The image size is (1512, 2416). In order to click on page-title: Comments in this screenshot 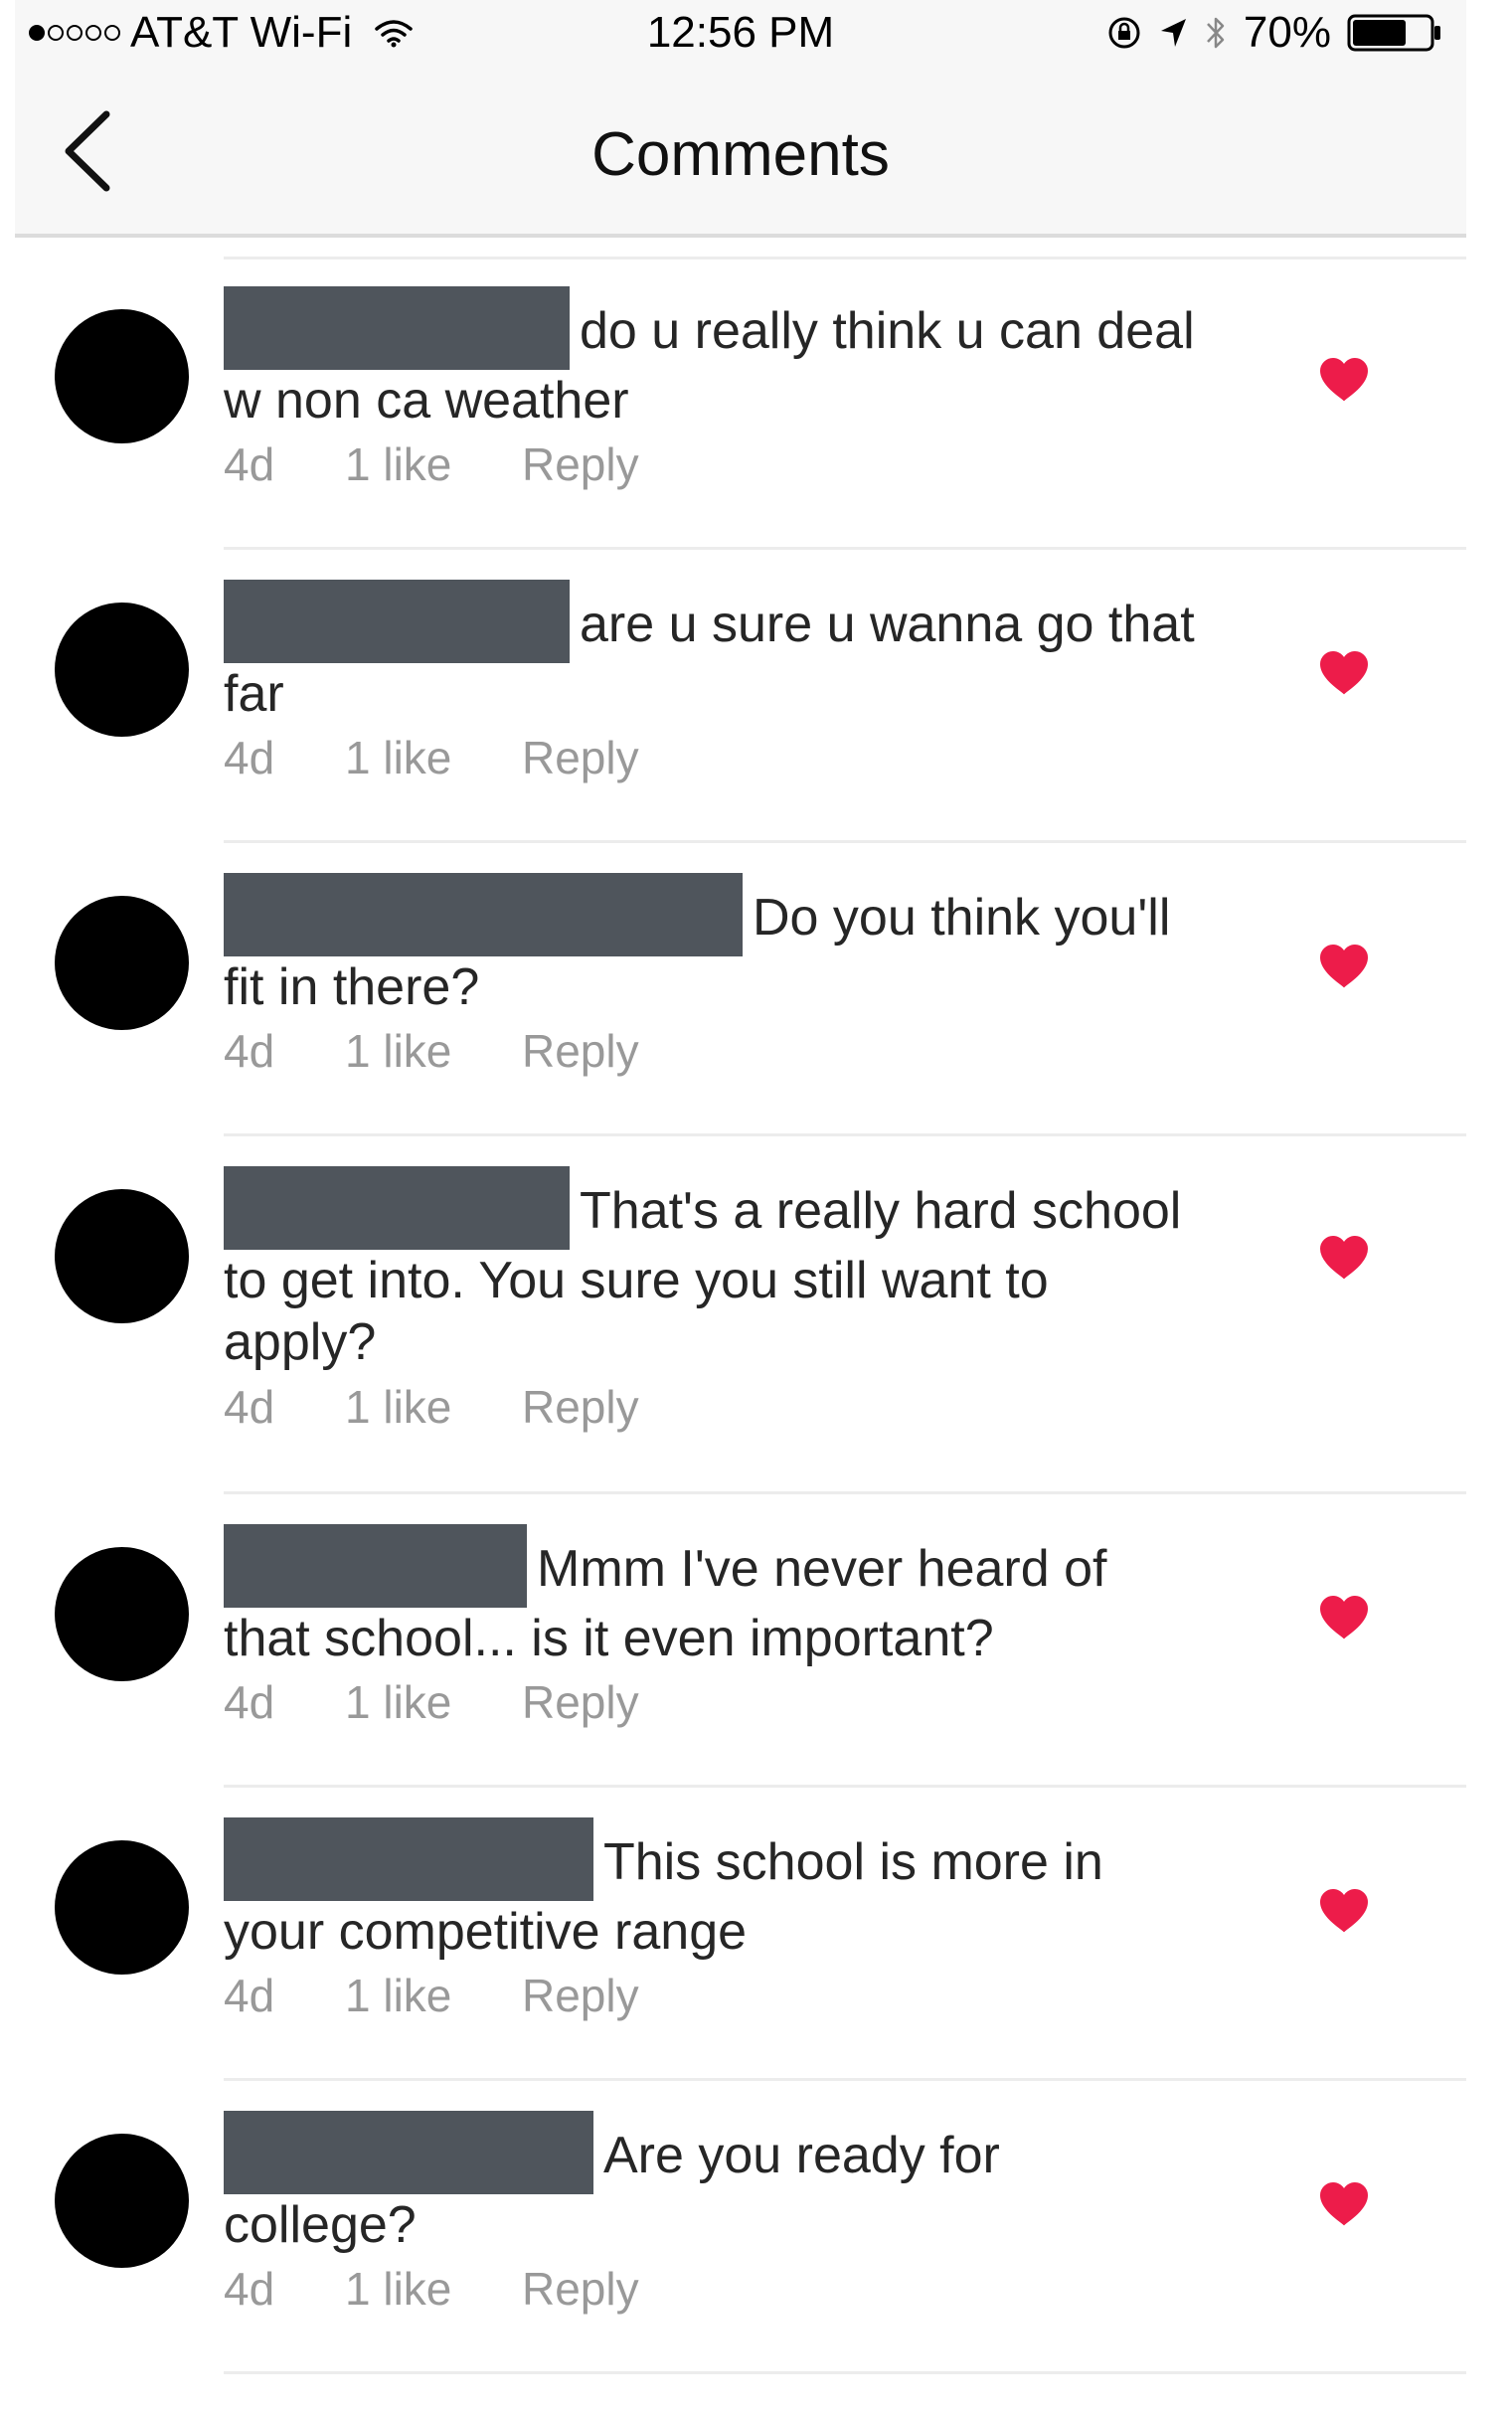, I will do `click(740, 154)`.